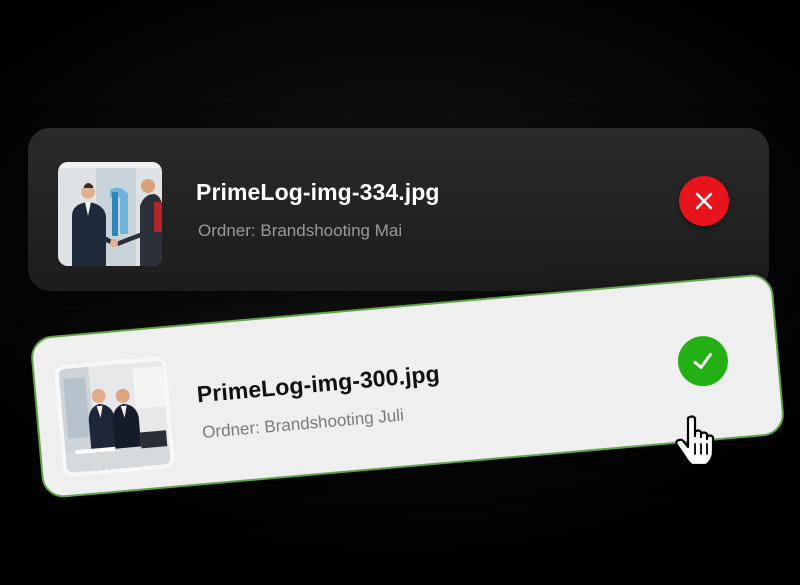  What do you see at coordinates (318, 384) in the screenshot?
I see `file-name: PrimeLog-img-300.jpg` at bounding box center [318, 384].